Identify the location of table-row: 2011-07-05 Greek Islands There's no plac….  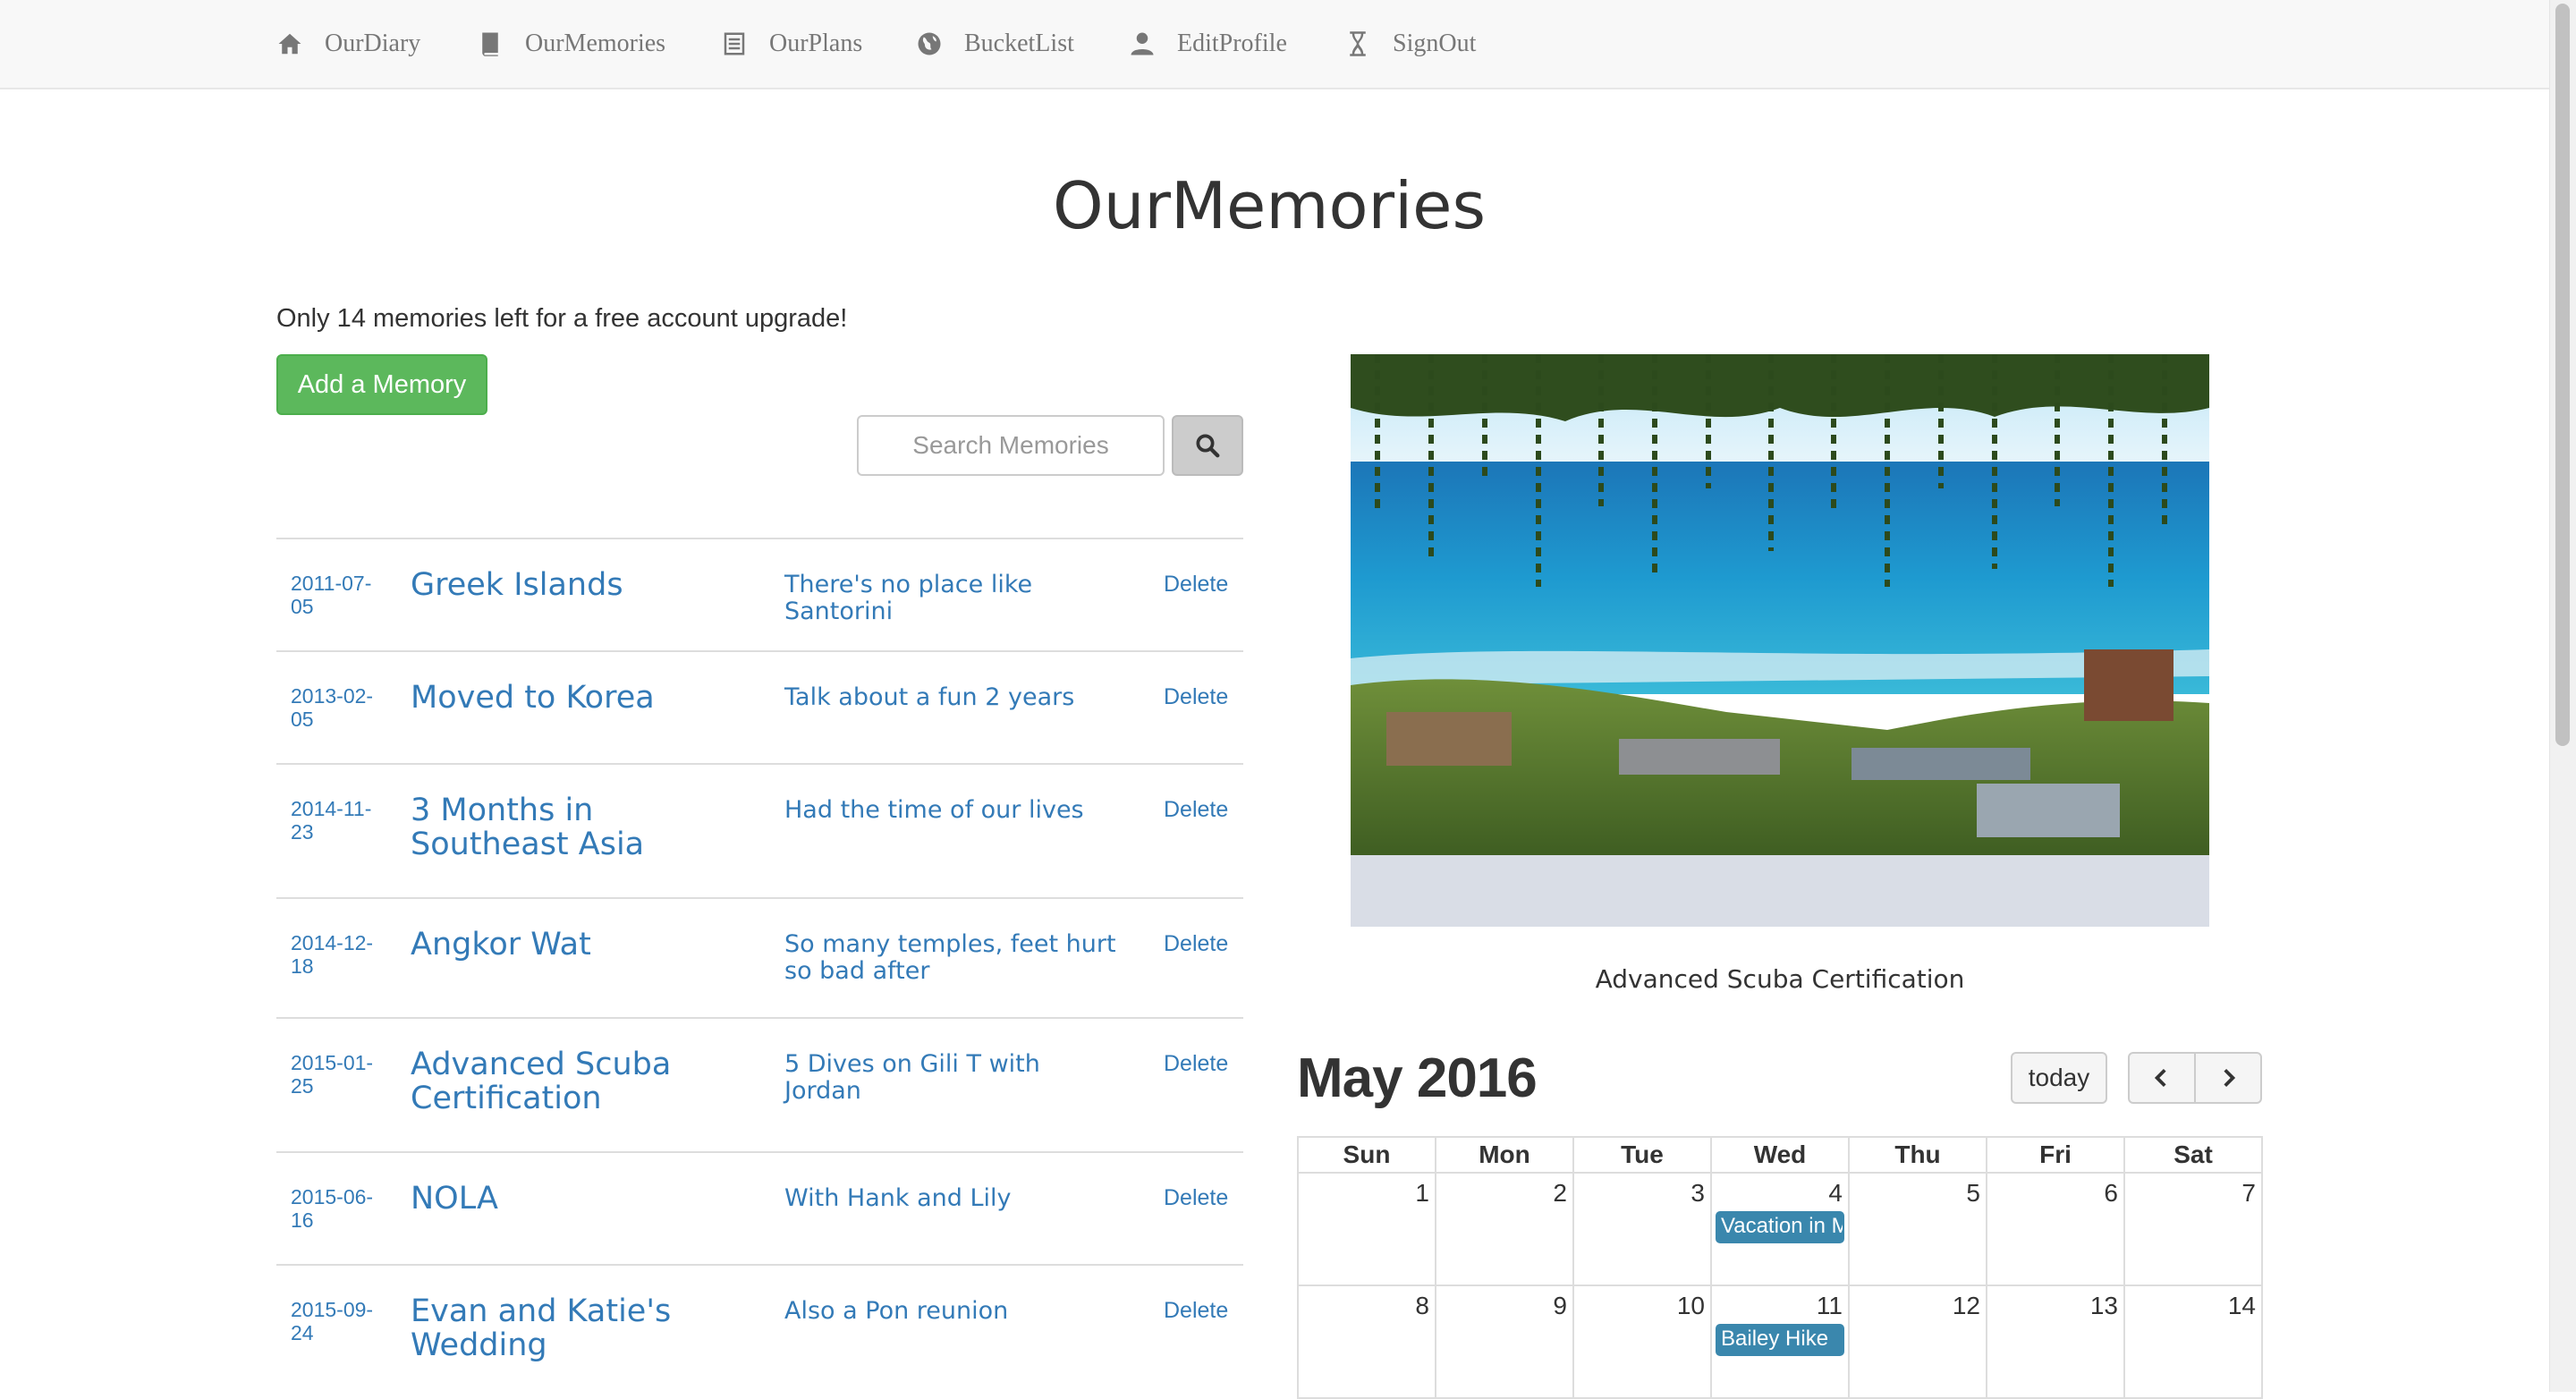
(759, 594).